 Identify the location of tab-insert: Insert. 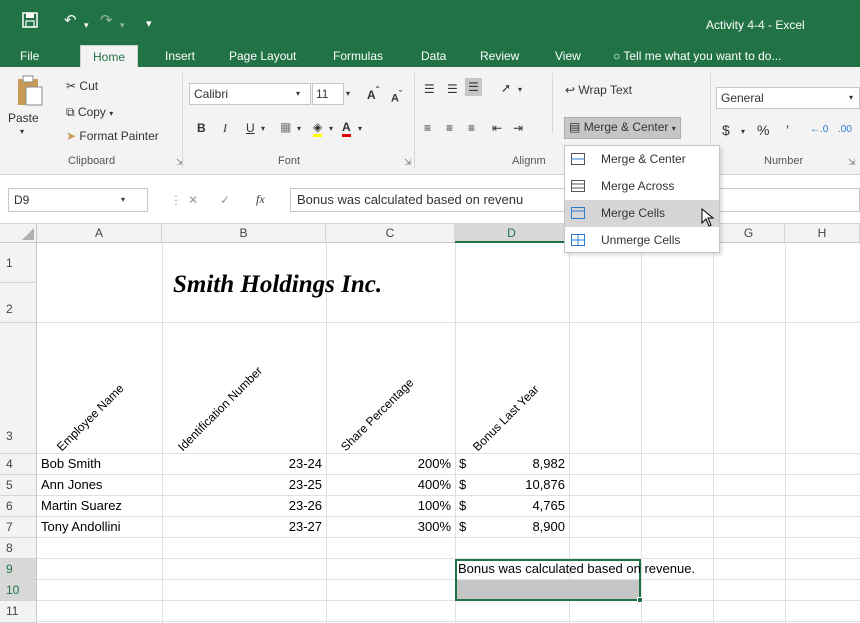
(180, 56).